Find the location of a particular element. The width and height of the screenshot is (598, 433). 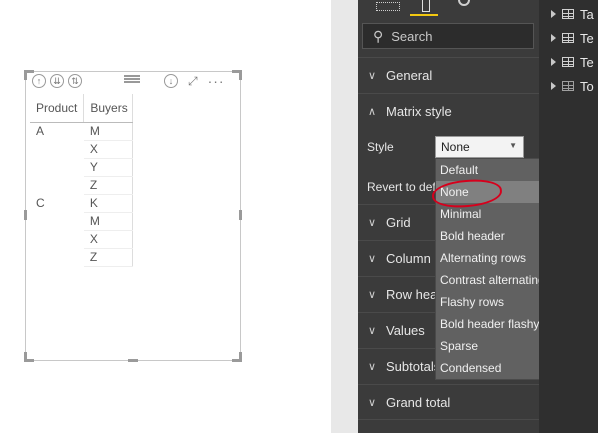

resize-handle-br-v is located at coordinates (240, 357).